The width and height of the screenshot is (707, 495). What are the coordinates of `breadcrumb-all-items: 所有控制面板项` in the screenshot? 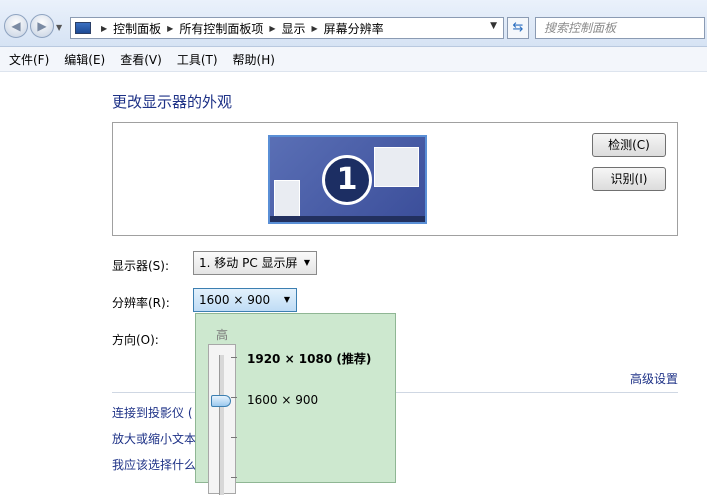 It's located at (221, 28).